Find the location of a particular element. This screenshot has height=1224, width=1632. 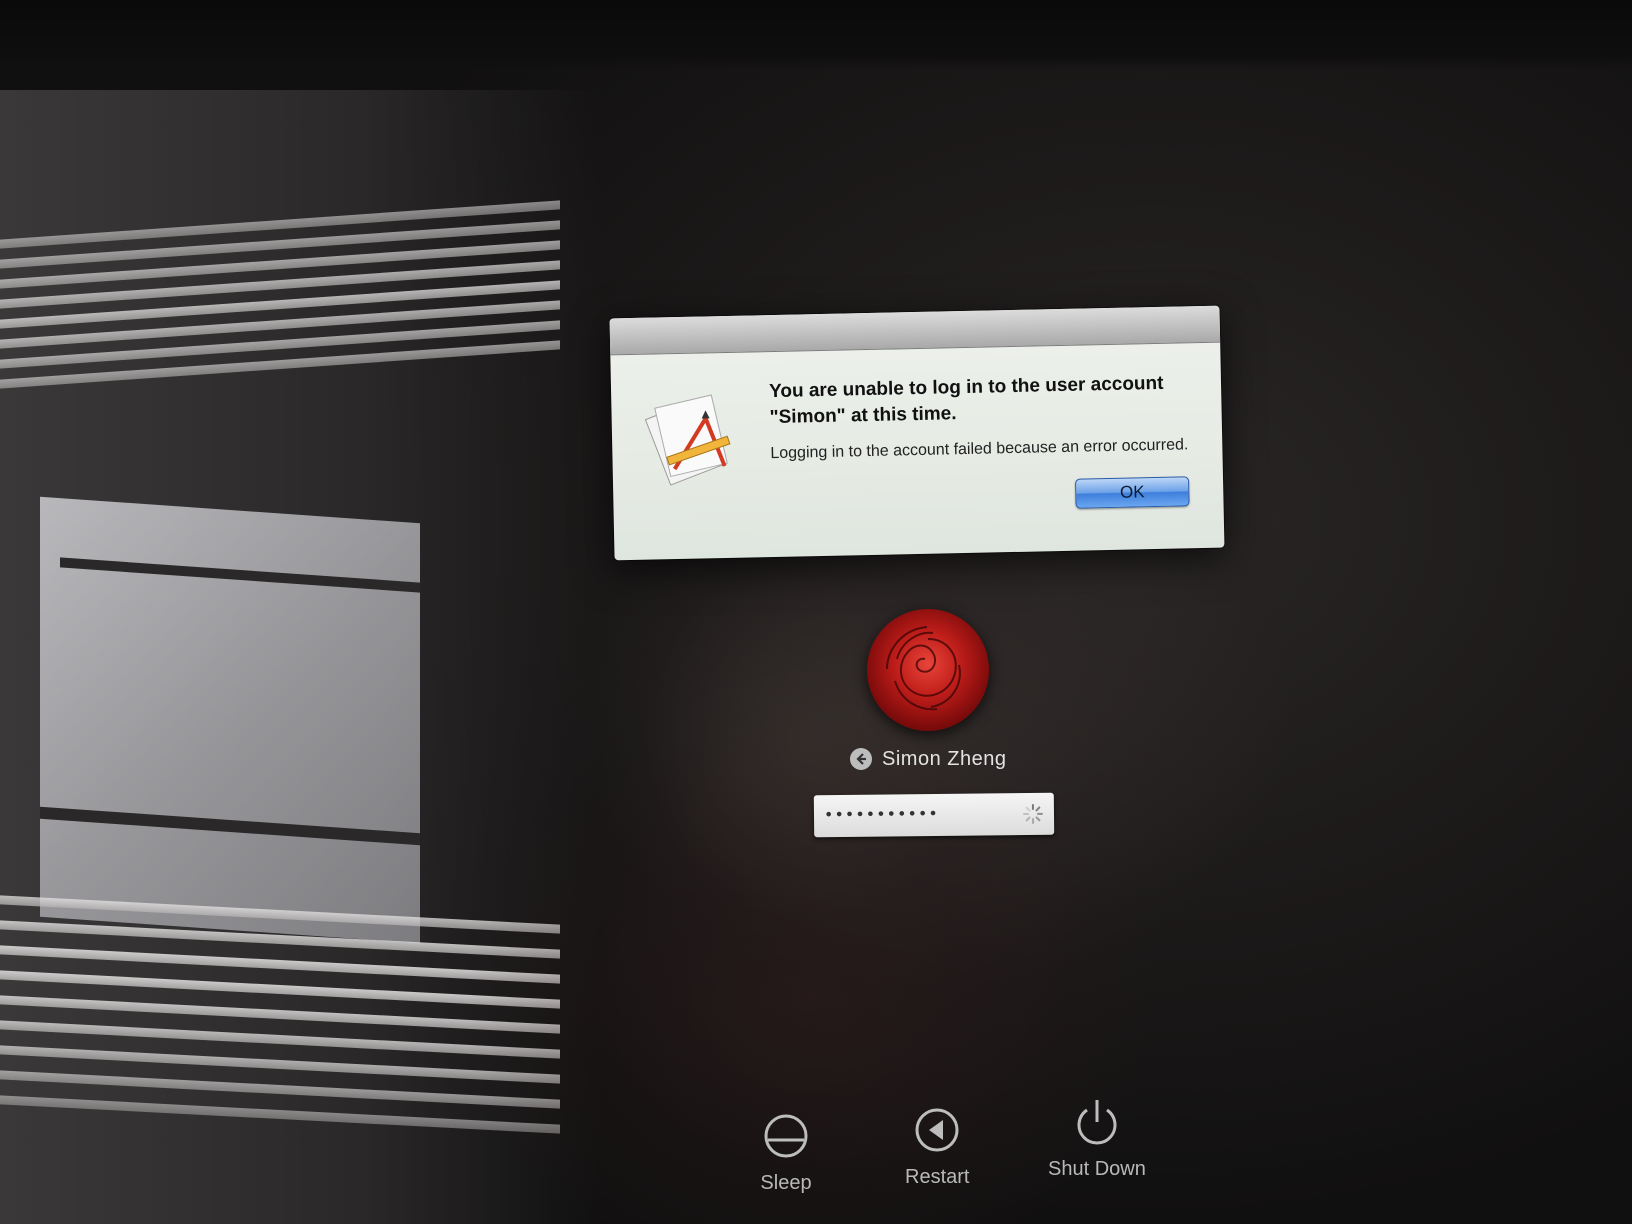

sleep-control: Sleep is located at coordinates (786, 1152).